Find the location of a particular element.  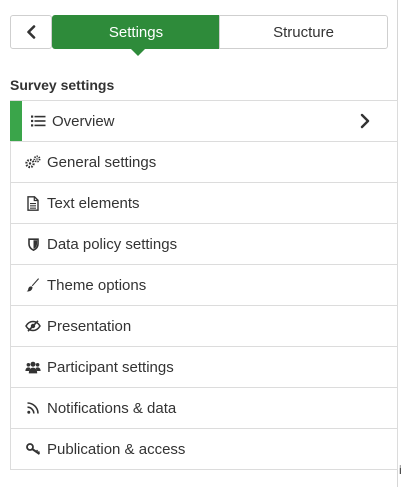

menu-item-overview: Overview is located at coordinates (203, 121).